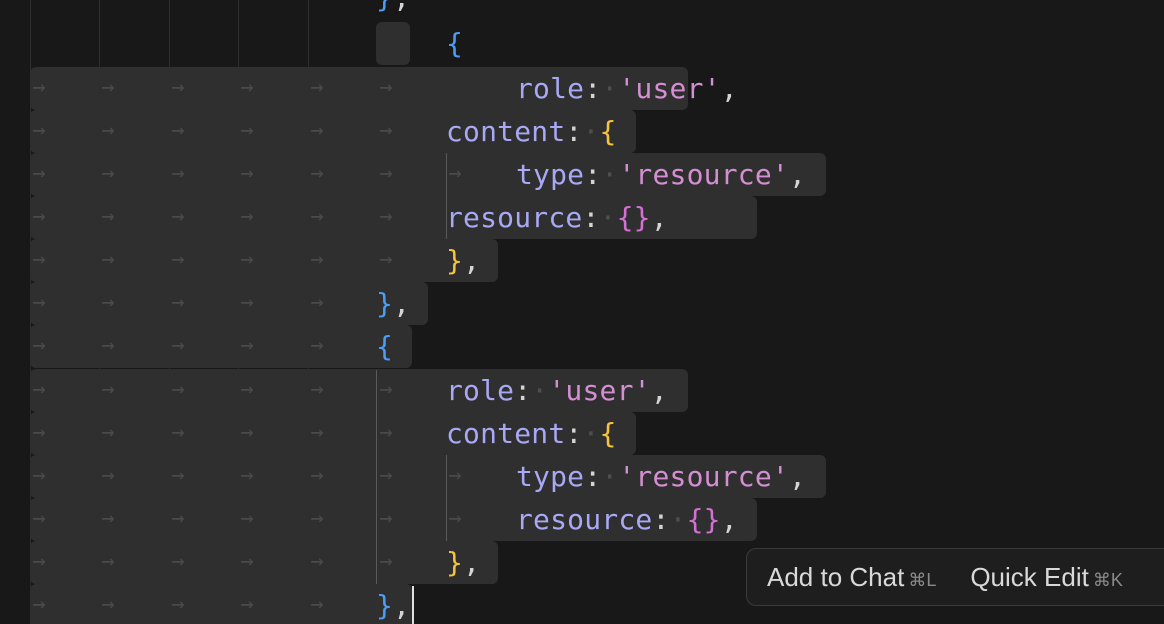  What do you see at coordinates (1107, 579) in the screenshot?
I see `quick-edit-shortcut: ⌘K` at bounding box center [1107, 579].